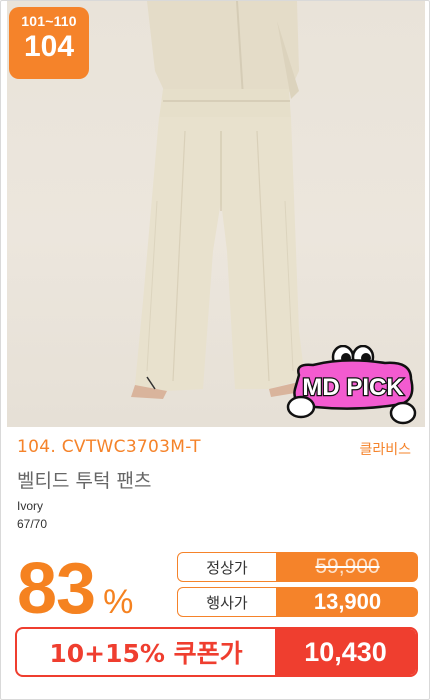 This screenshot has width=430, height=700. I want to click on regular-price-row: 정상가 59,900, so click(297, 567).